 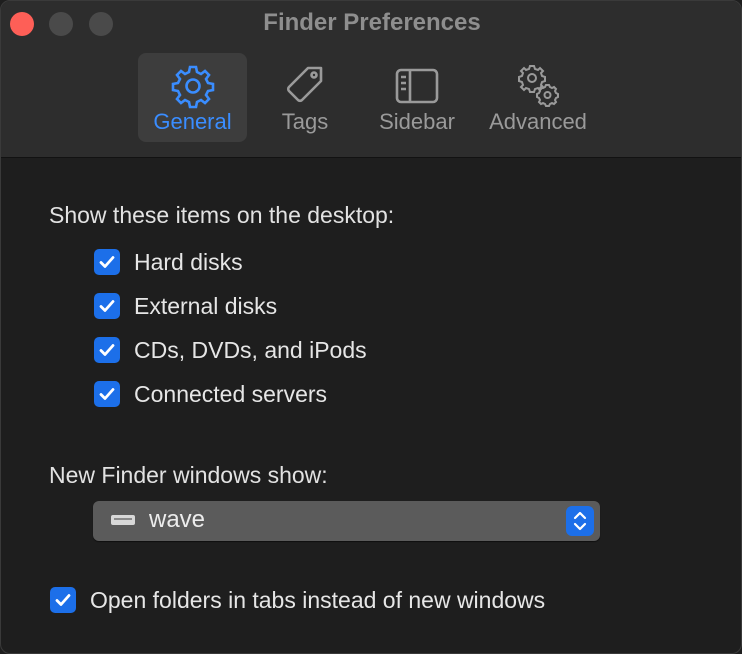 I want to click on new-window-select: wave, so click(x=346, y=521).